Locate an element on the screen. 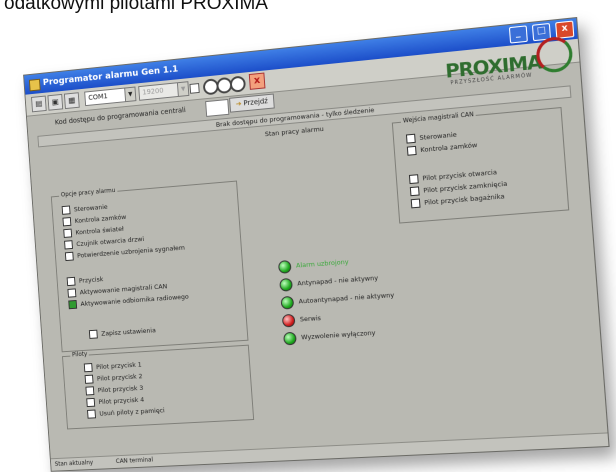 The width and height of the screenshot is (616, 472). remote-button-4: Pilot przycisk 4 is located at coordinates (115, 401).